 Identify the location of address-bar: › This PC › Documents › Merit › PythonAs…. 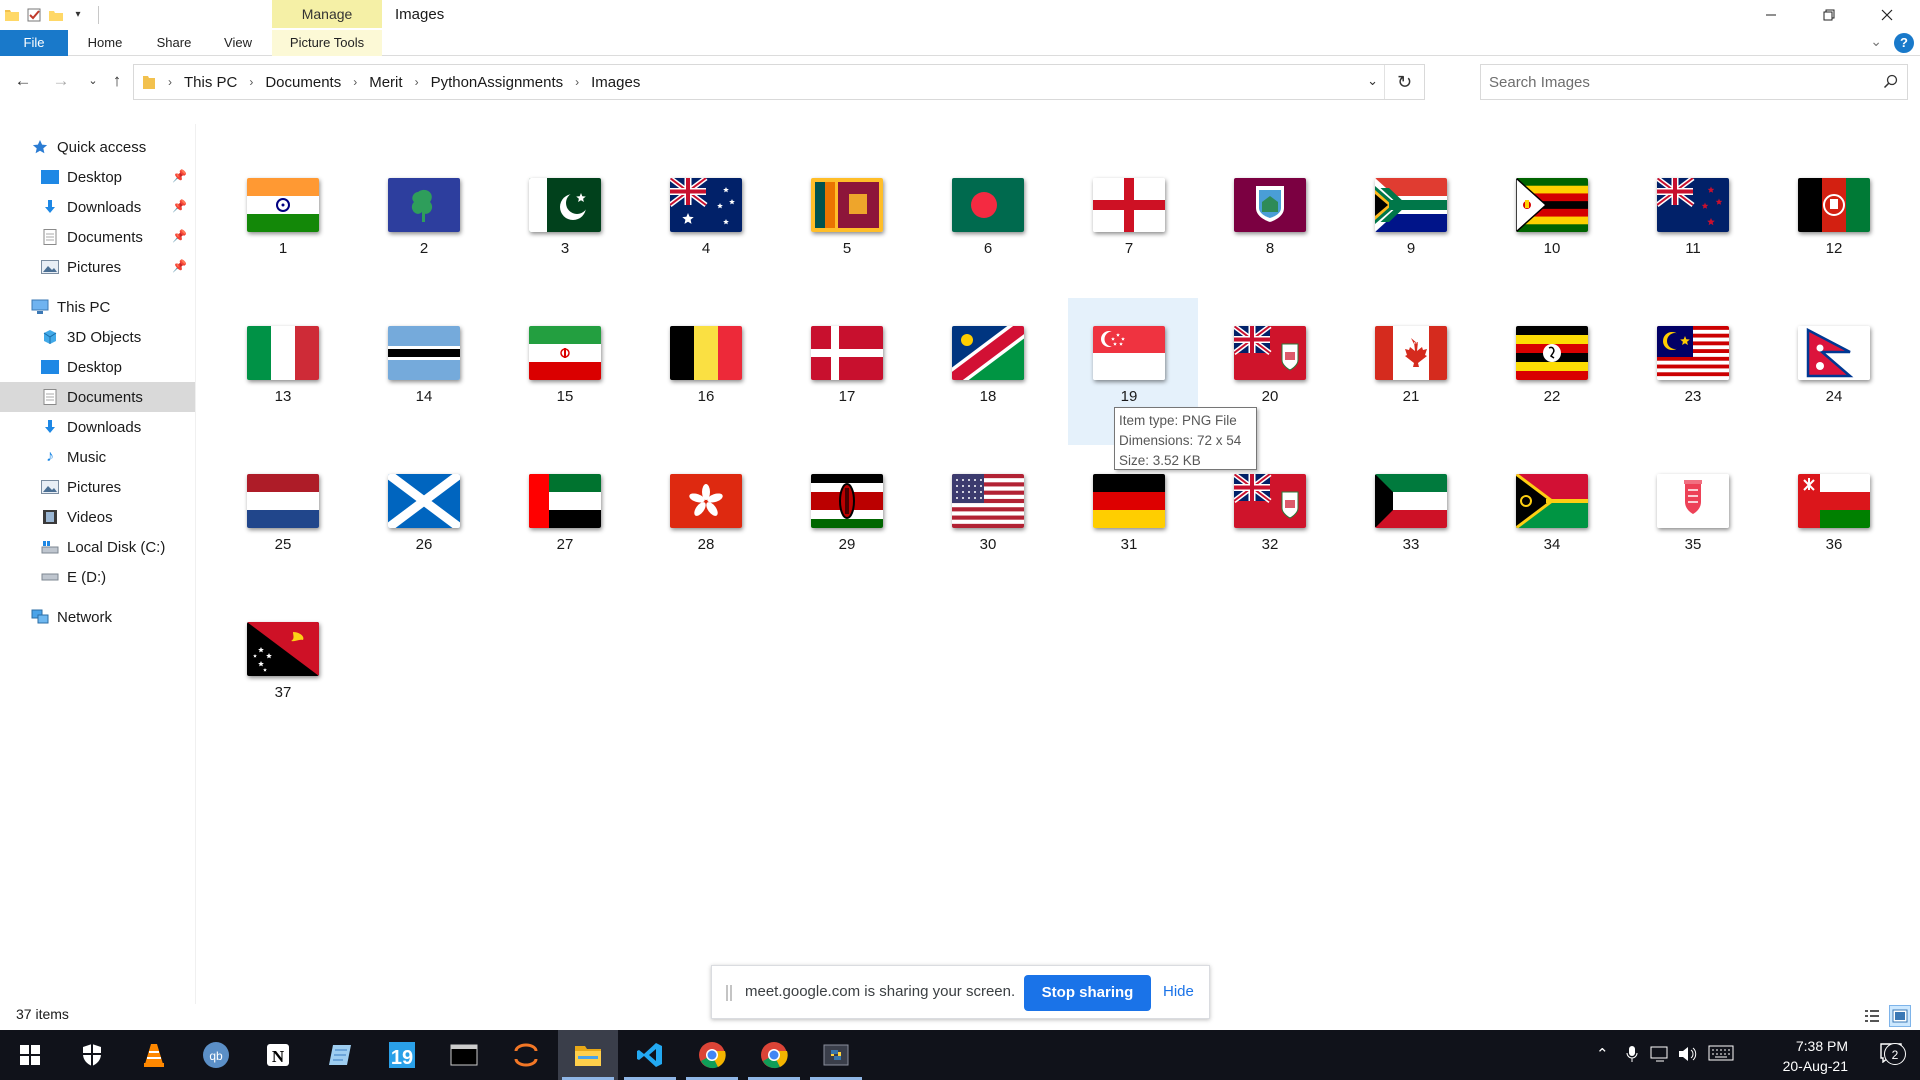
(779, 82).